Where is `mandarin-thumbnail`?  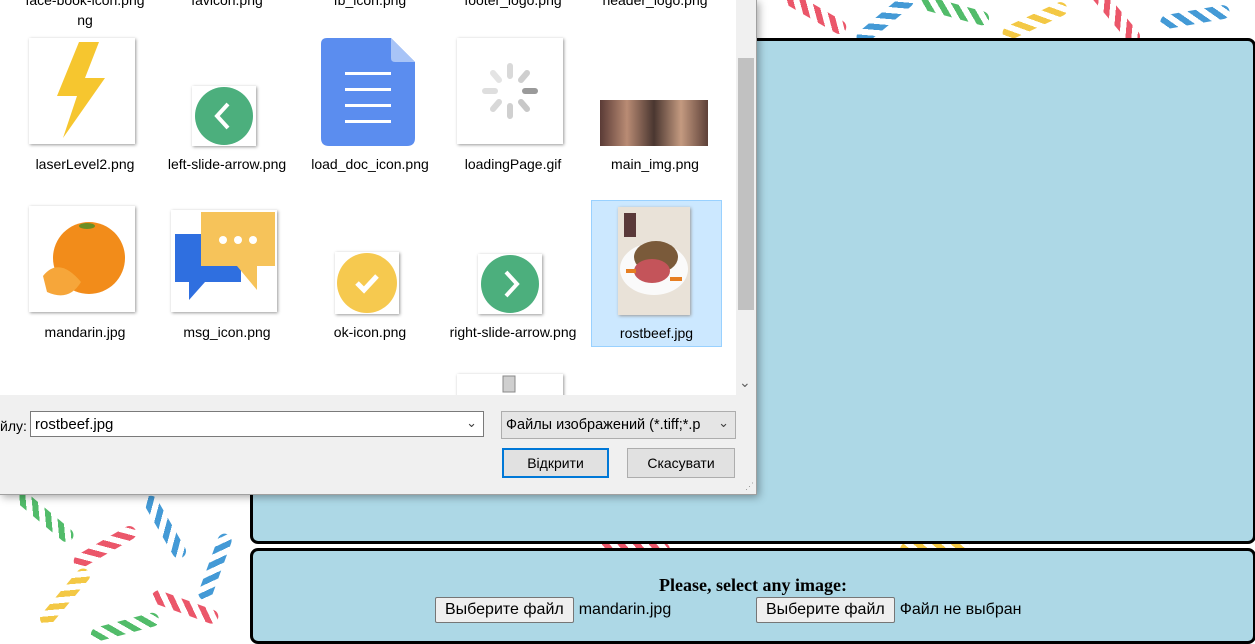 mandarin-thumbnail is located at coordinates (82, 259).